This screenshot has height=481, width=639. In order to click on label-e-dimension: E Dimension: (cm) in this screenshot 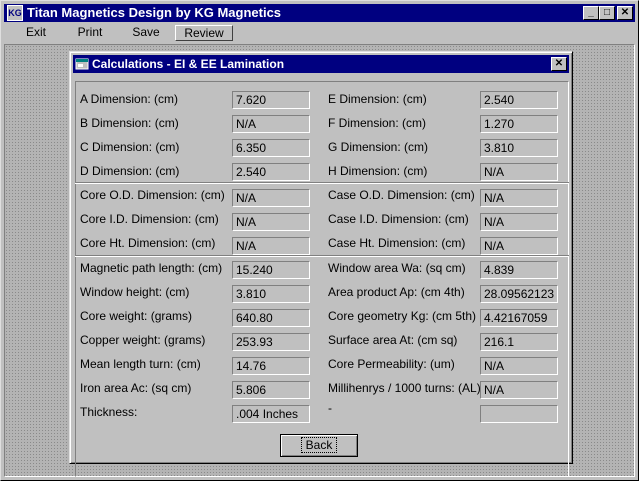, I will do `click(377, 99)`.